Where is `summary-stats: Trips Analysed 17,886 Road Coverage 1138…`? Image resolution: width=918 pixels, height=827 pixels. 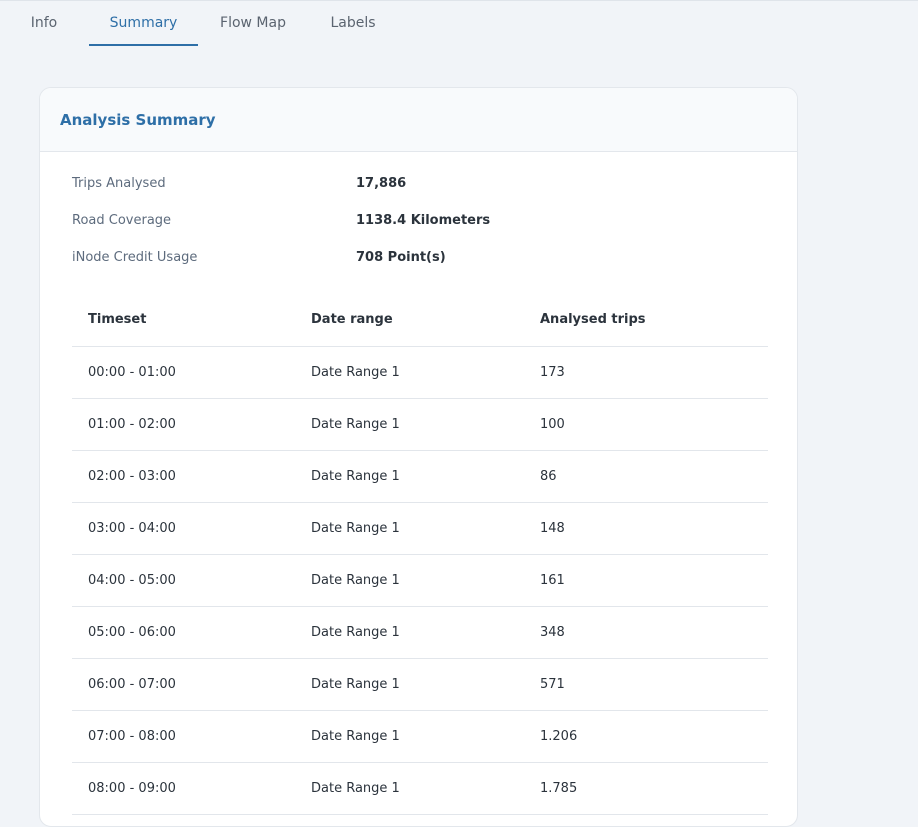
summary-stats: Trips Analysed 17,886 Road Coverage 1138… is located at coordinates (422, 231).